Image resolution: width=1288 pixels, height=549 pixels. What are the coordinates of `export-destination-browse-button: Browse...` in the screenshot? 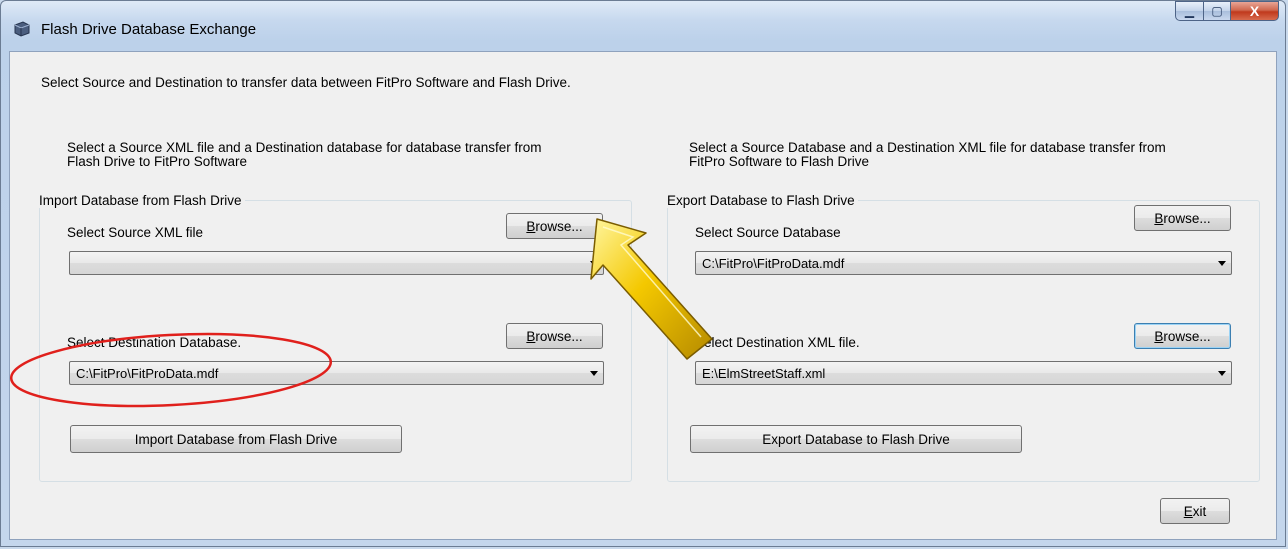 It's located at (1182, 336).